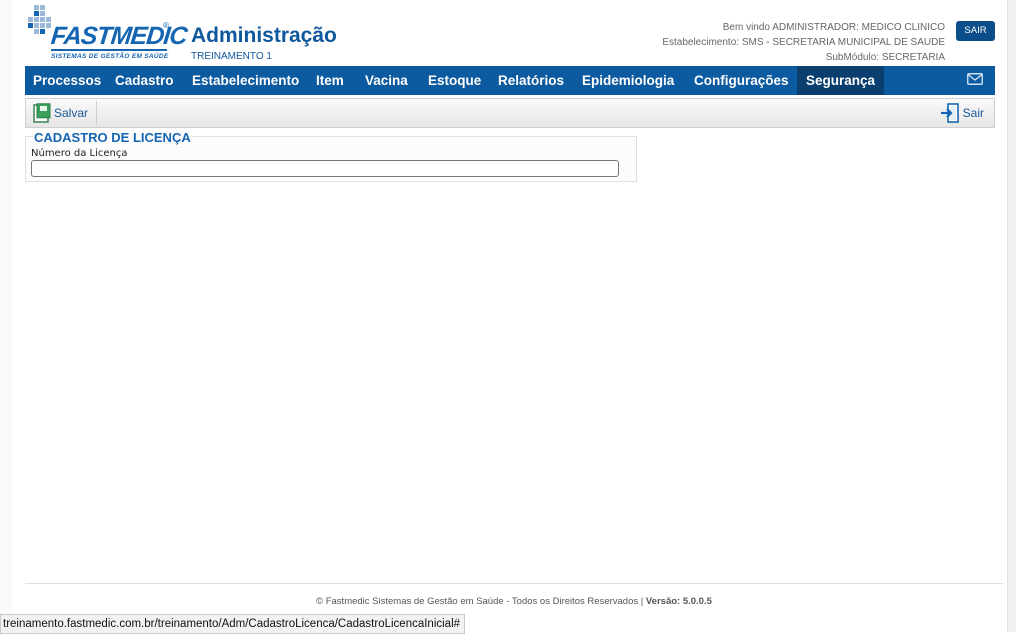 The height and width of the screenshot is (634, 1016). Describe the element at coordinates (975, 31) in the screenshot. I see `logout-button: SAIR` at that location.